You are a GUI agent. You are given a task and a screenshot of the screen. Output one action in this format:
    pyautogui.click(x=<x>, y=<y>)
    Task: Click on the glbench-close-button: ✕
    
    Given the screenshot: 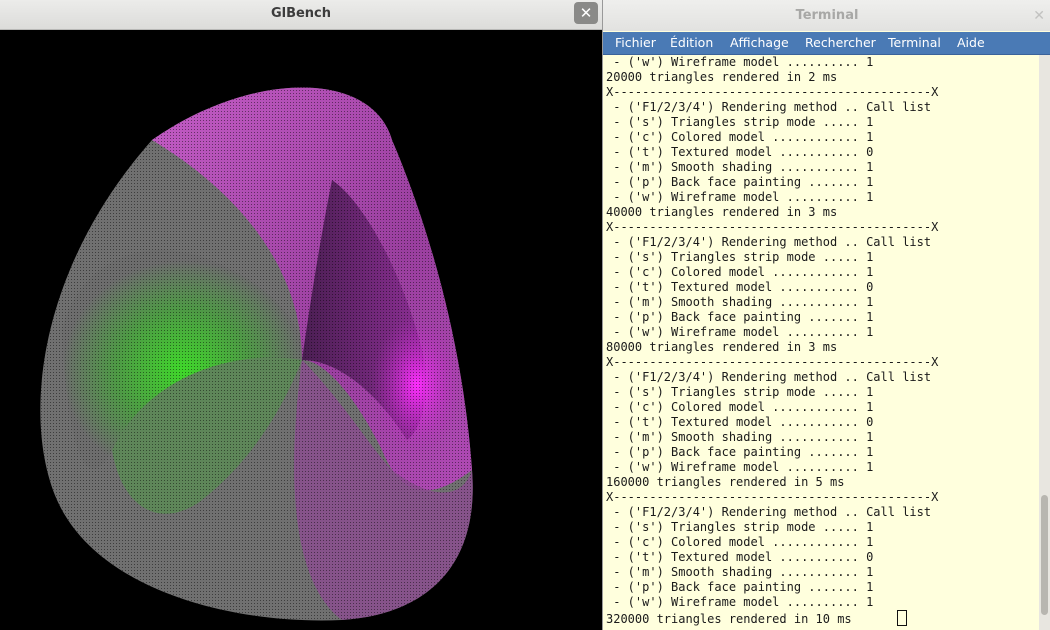 What is the action you would take?
    pyautogui.click(x=586, y=13)
    